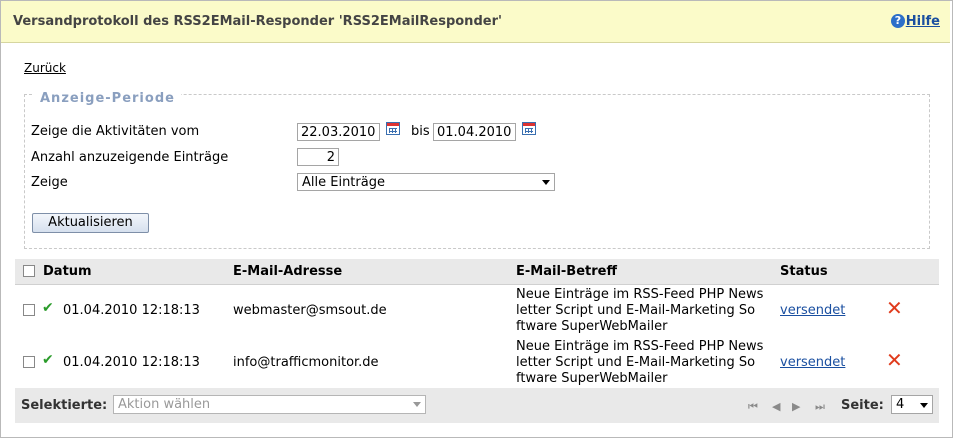  Describe the element at coordinates (566, 271) in the screenshot. I see `column-header-subject: E-Mail-Betreff` at that location.